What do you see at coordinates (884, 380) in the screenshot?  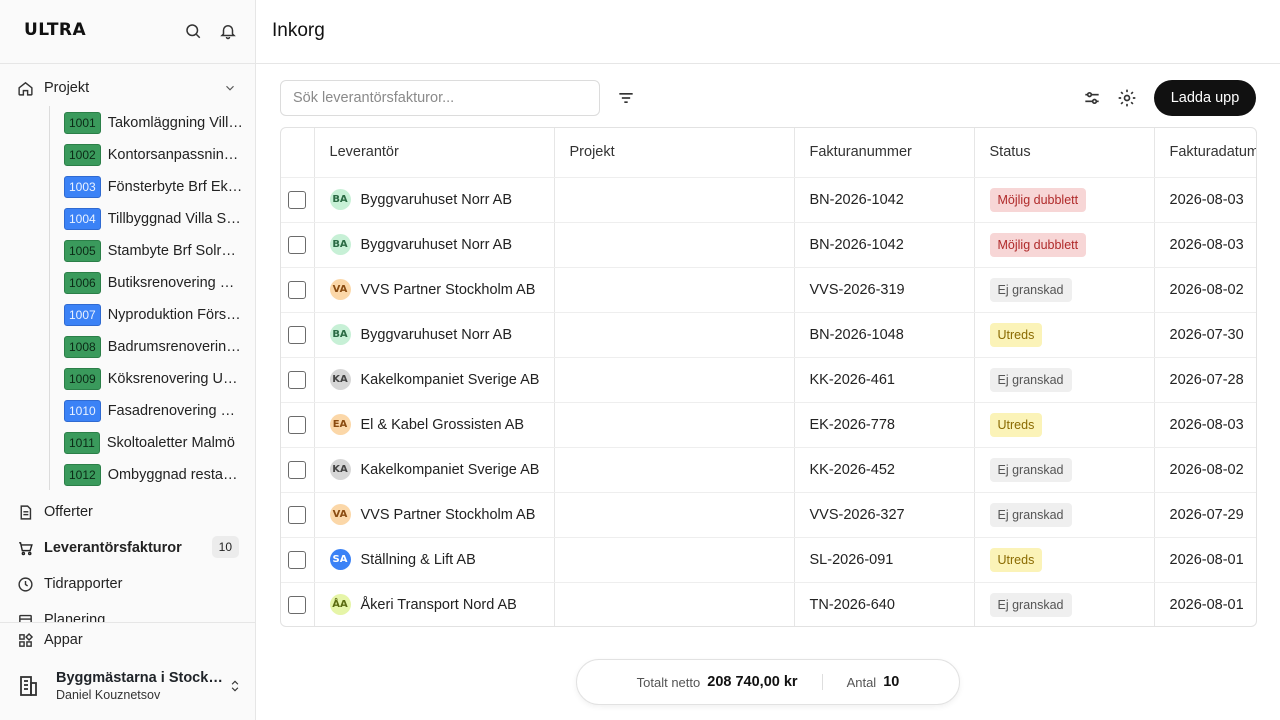 I see `invoice-number-cell: KK-2026-461` at bounding box center [884, 380].